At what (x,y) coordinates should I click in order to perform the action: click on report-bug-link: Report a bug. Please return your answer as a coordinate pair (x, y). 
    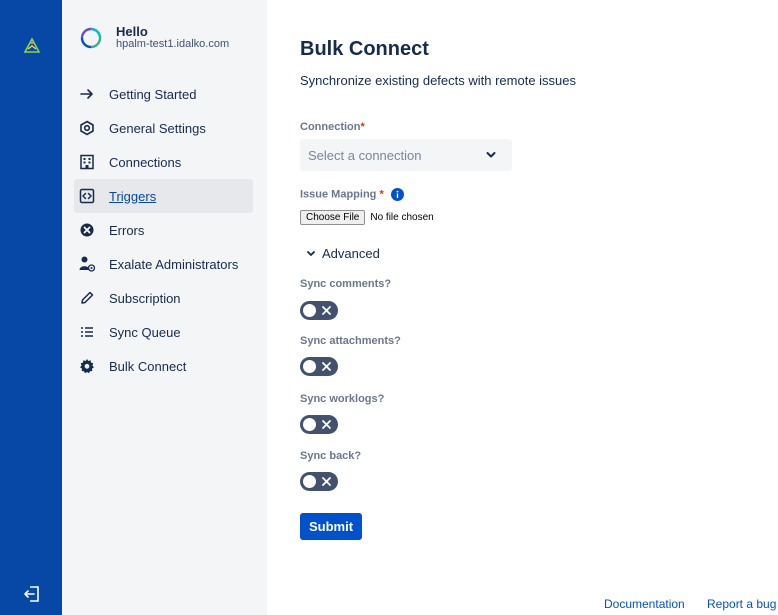
    Looking at the image, I should click on (741, 604).